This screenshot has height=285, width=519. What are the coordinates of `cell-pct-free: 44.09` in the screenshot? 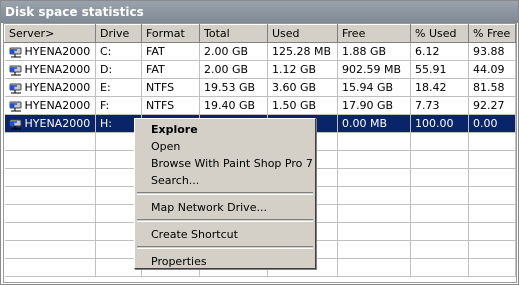 It's located at (492, 69).